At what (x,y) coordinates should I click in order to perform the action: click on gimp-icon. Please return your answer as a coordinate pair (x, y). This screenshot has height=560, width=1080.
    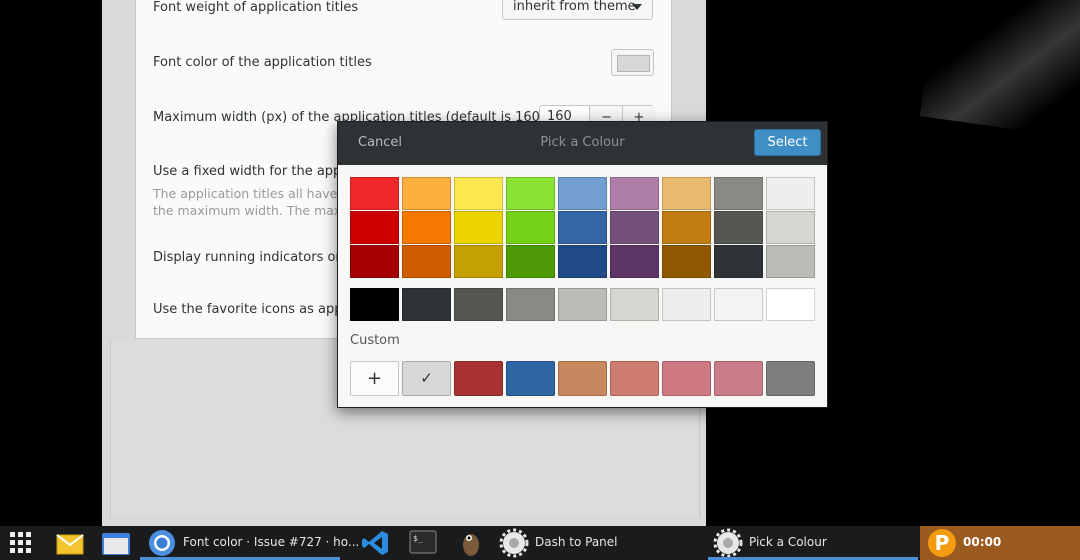
    Looking at the image, I should click on (471, 545).